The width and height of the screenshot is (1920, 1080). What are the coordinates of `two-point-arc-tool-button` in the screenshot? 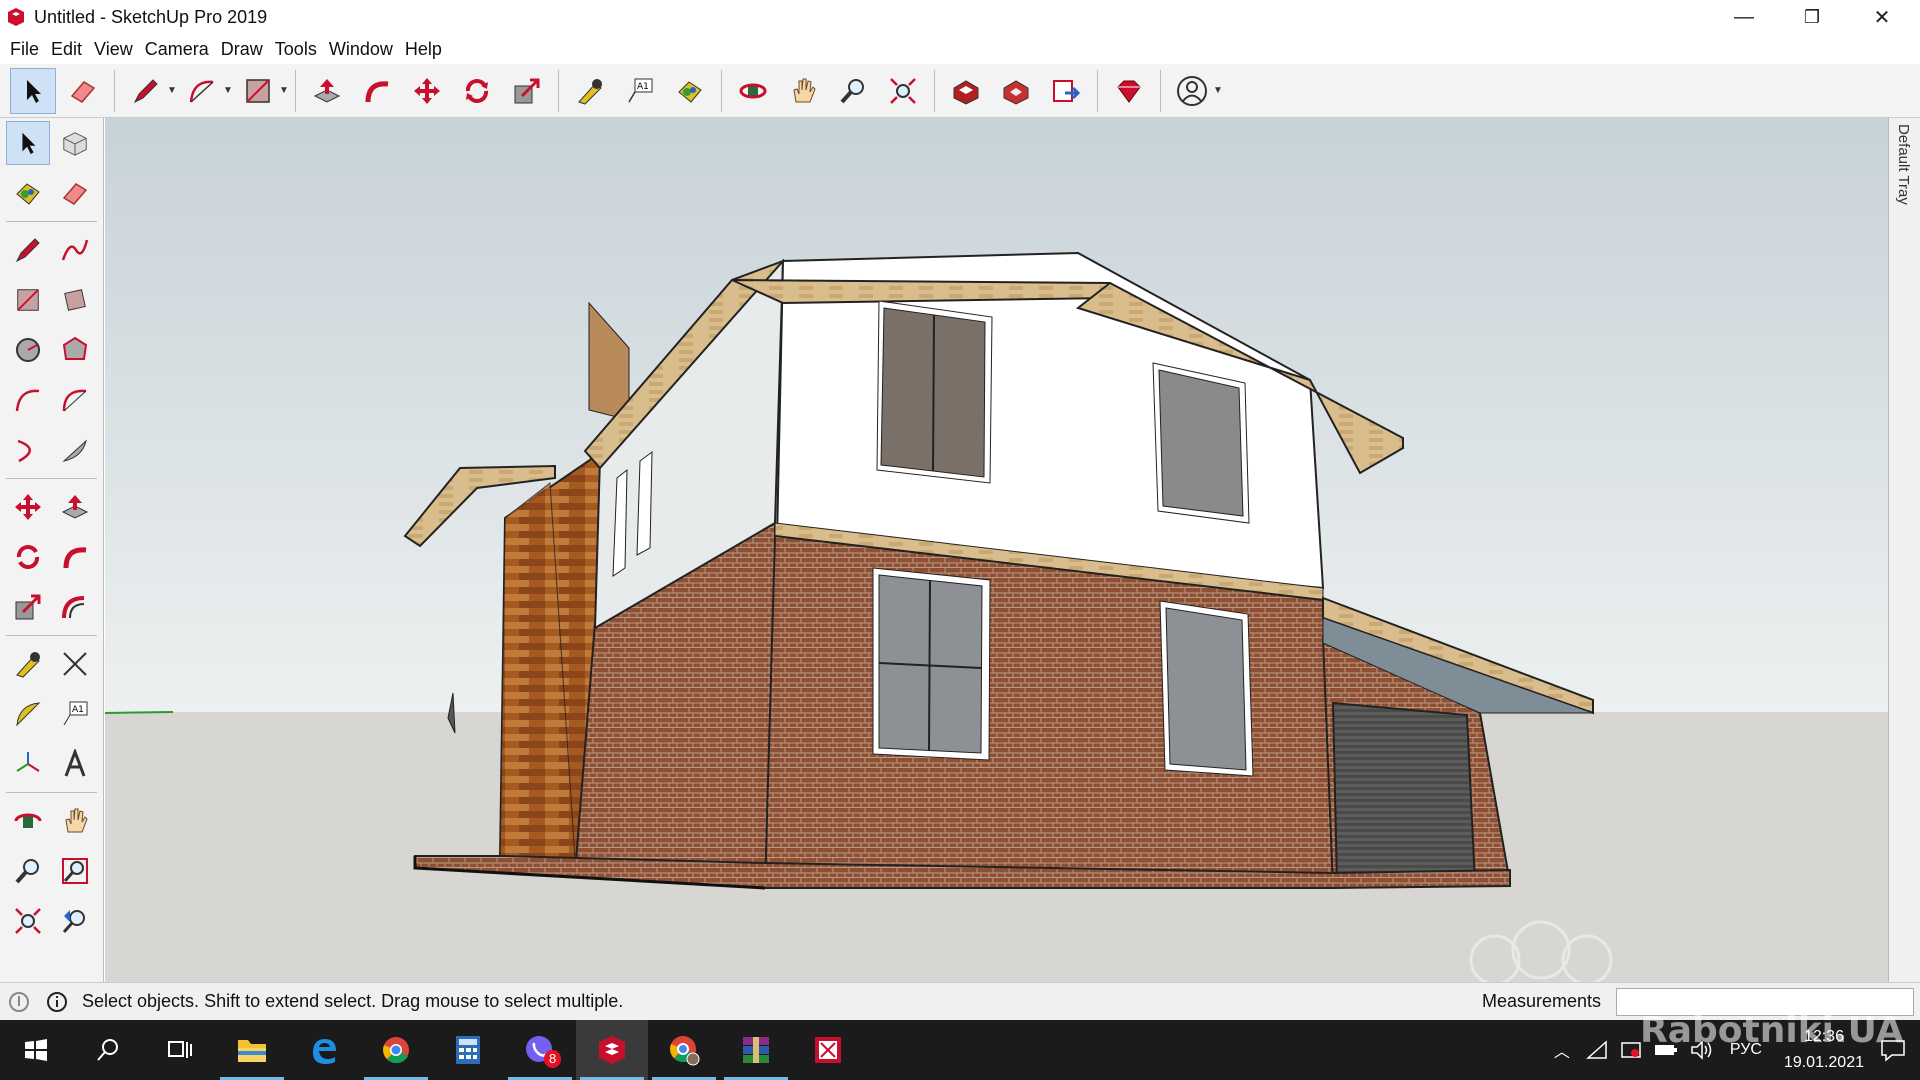 It's located at (75, 400).